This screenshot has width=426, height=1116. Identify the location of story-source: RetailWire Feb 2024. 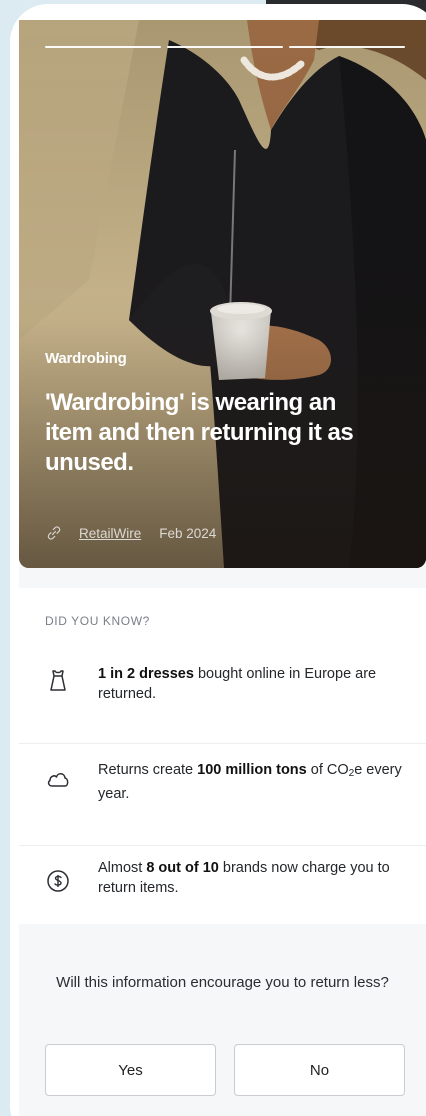
(130, 533).